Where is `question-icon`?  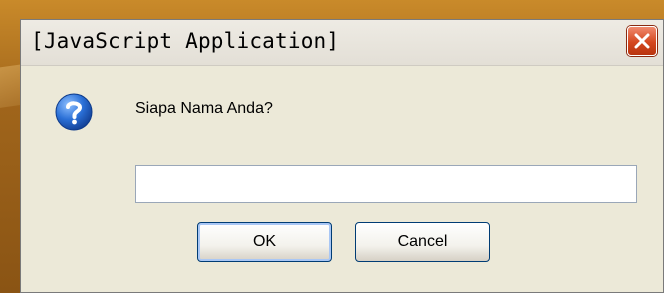
question-icon is located at coordinates (74, 112).